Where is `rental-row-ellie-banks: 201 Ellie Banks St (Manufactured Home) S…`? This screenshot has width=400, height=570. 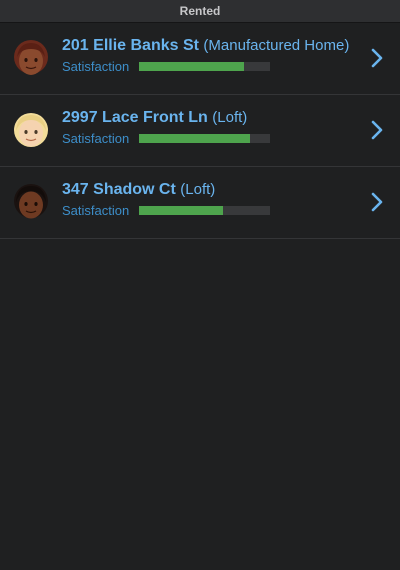 rental-row-ellie-banks: 201 Ellie Banks St (Manufactured Home) S… is located at coordinates (200, 59).